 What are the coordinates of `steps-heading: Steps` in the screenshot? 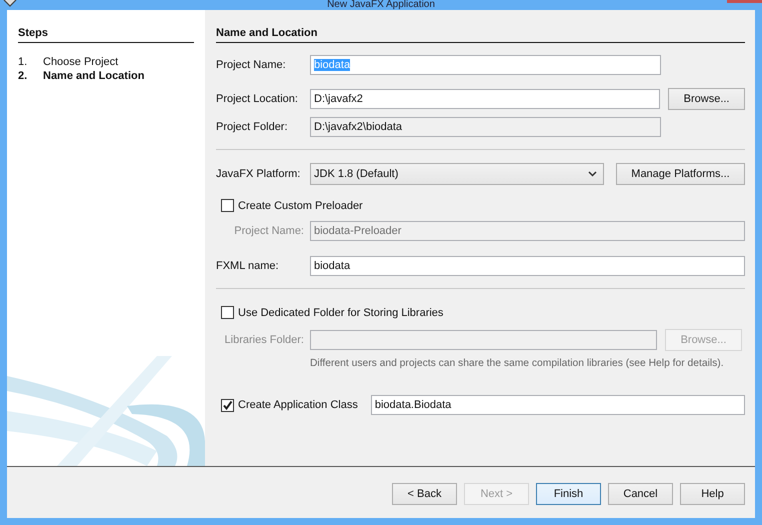 It's located at (106, 34).